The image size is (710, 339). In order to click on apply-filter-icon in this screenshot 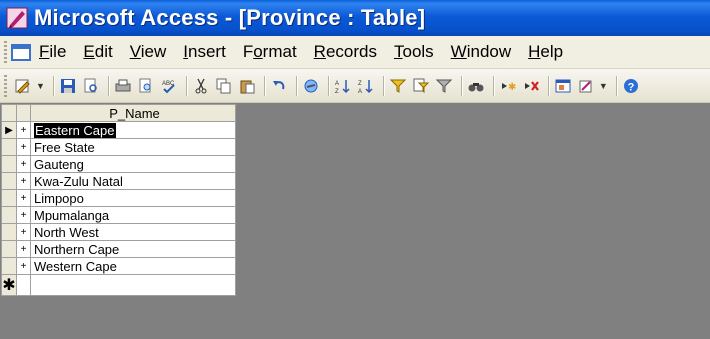, I will do `click(444, 86)`.